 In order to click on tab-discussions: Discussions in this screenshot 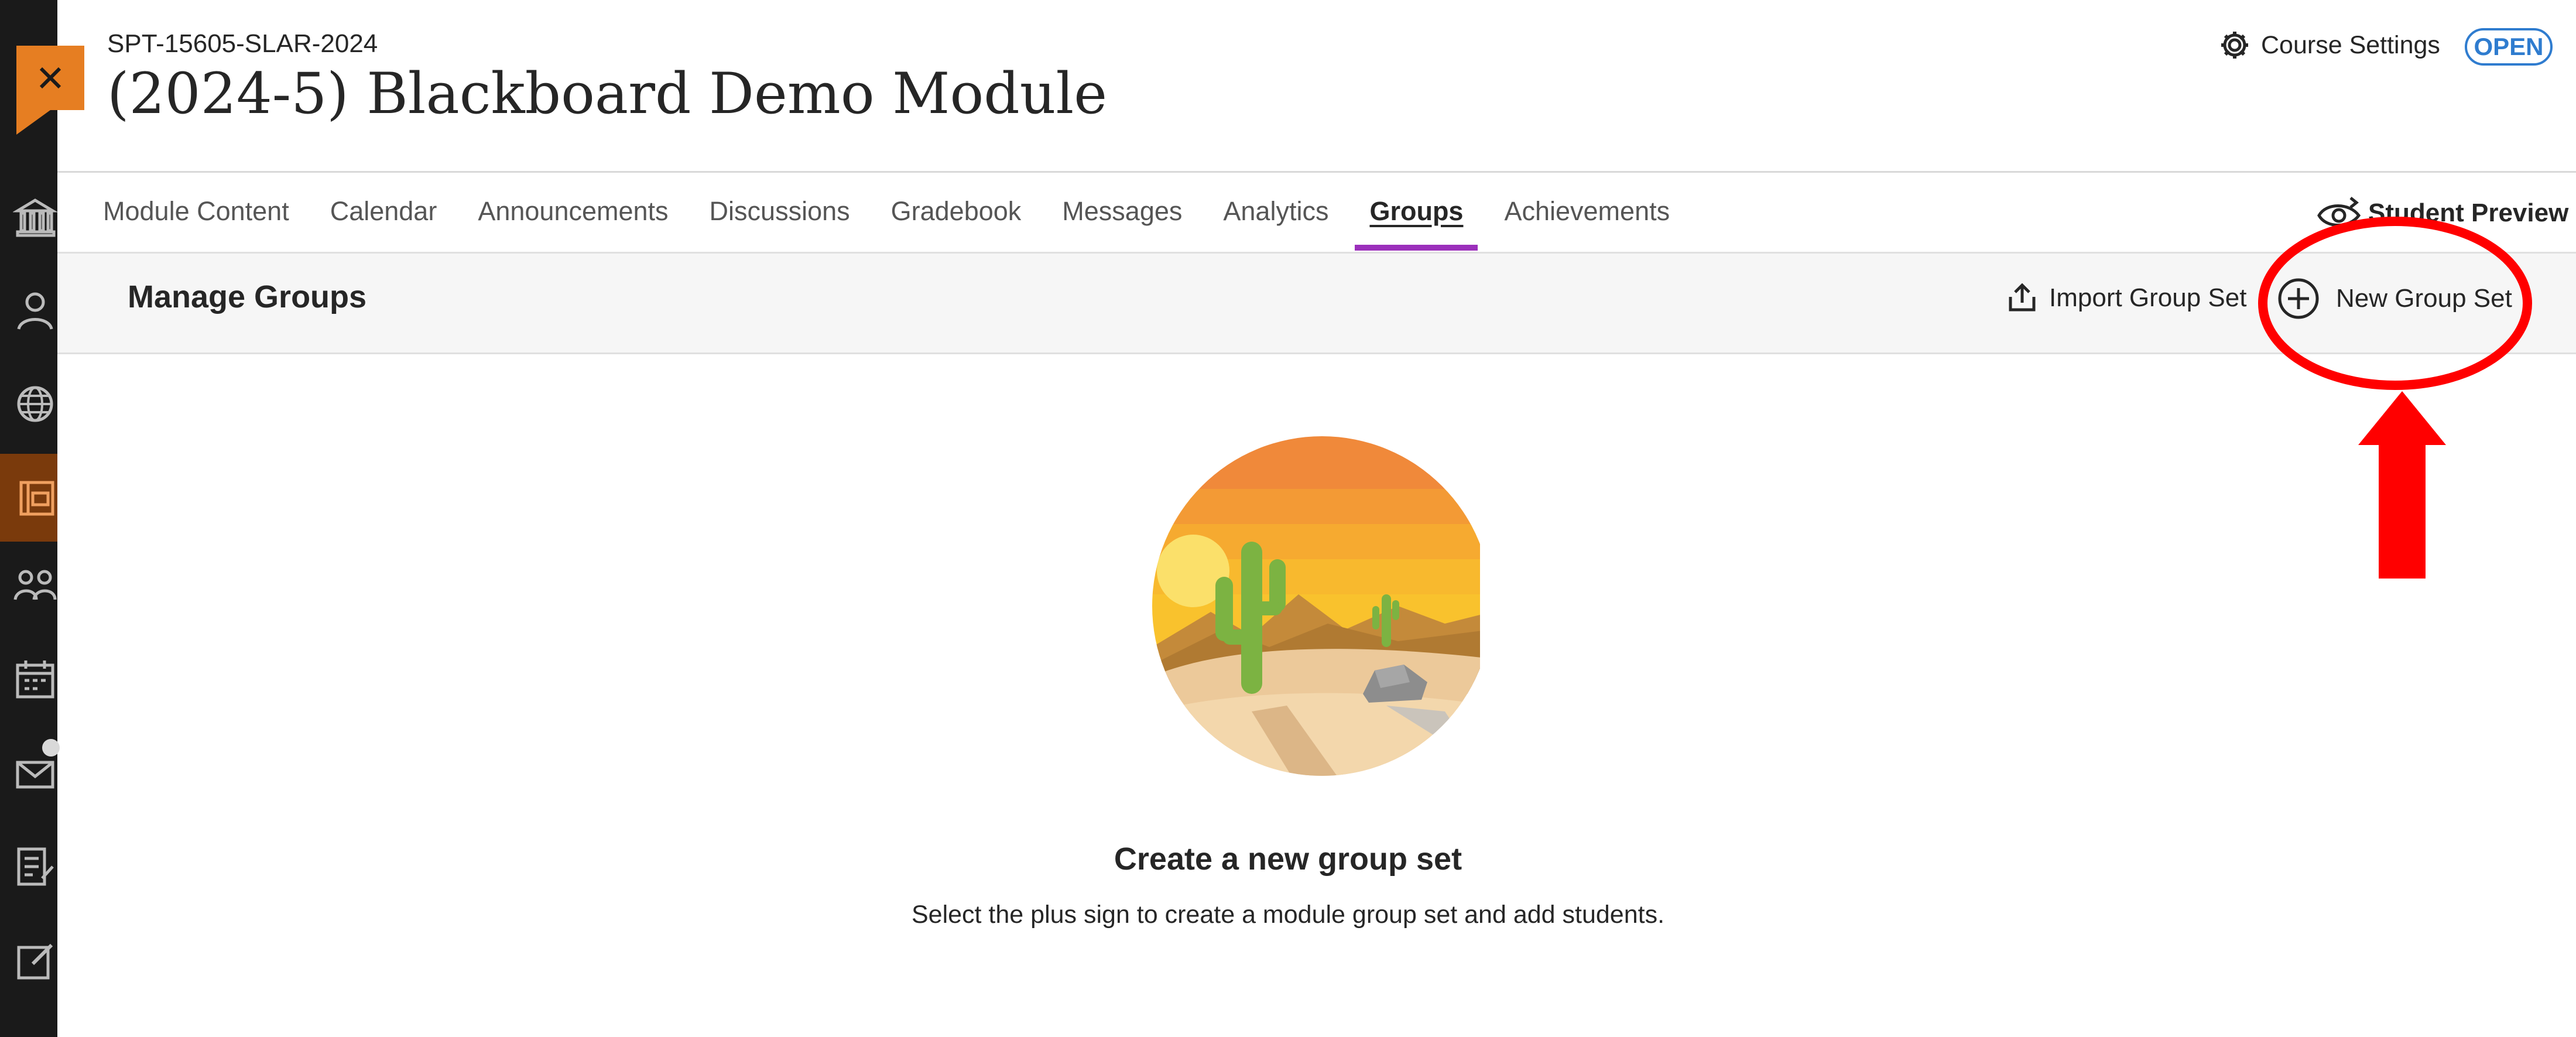, I will do `click(780, 222)`.